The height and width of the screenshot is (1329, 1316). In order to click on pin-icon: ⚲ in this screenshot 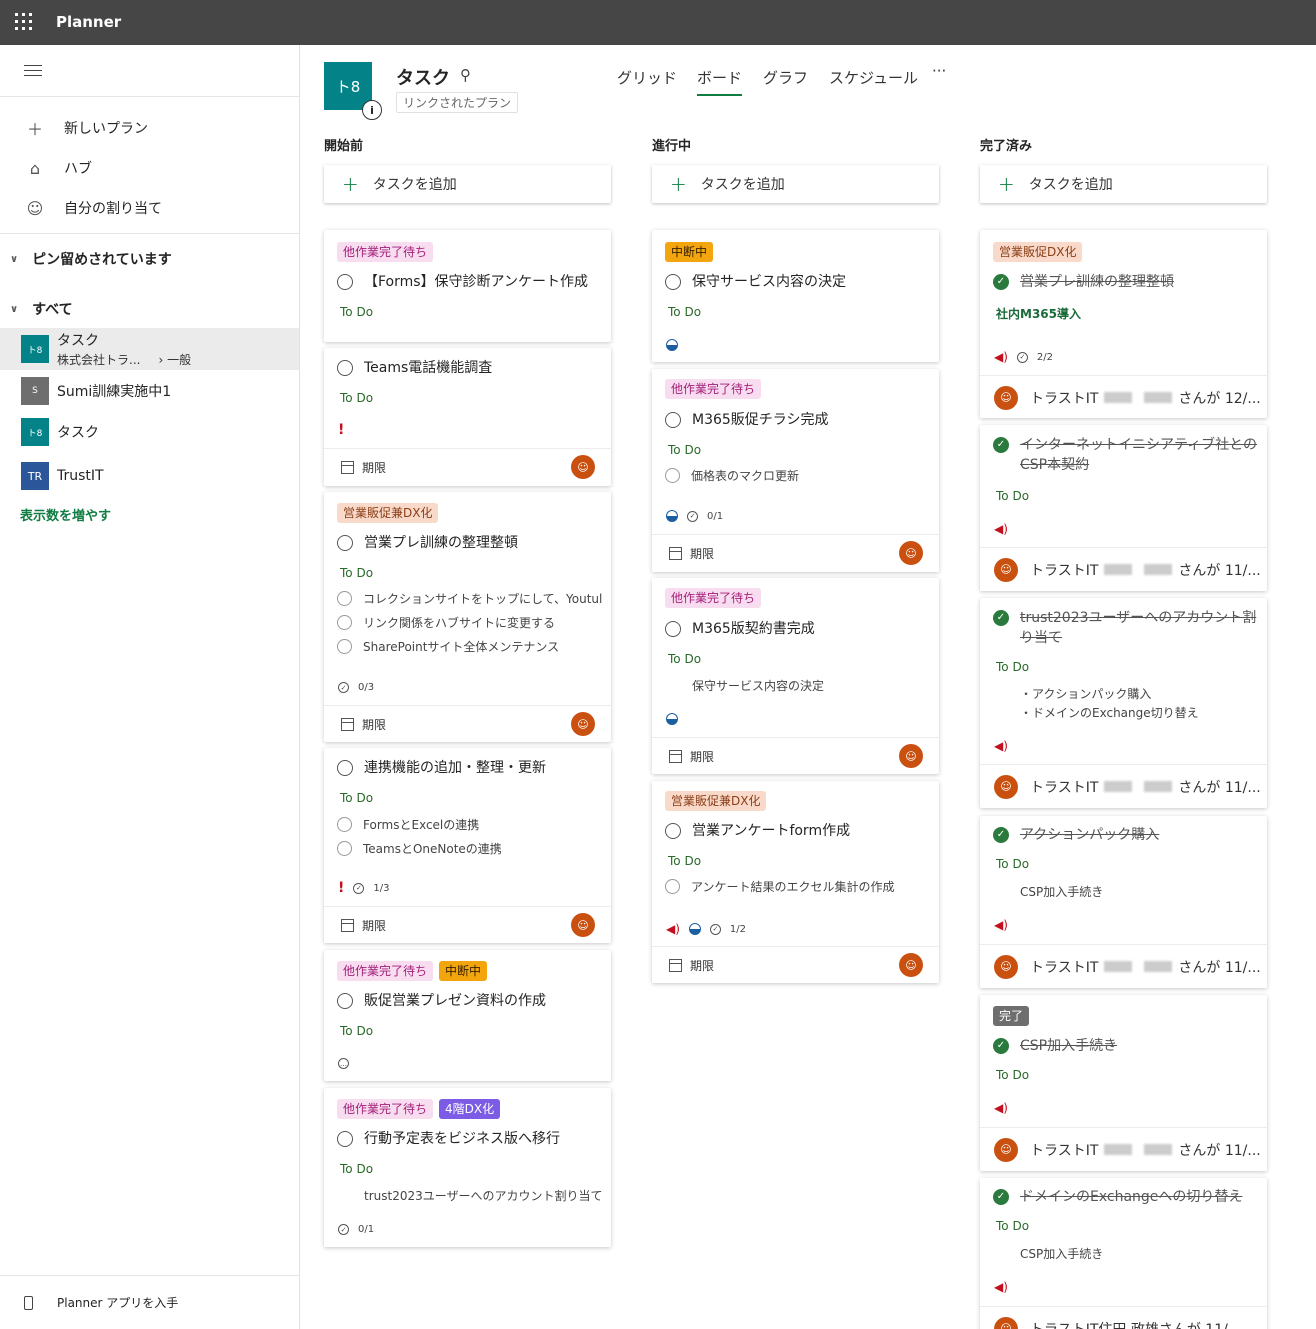, I will do `click(465, 75)`.